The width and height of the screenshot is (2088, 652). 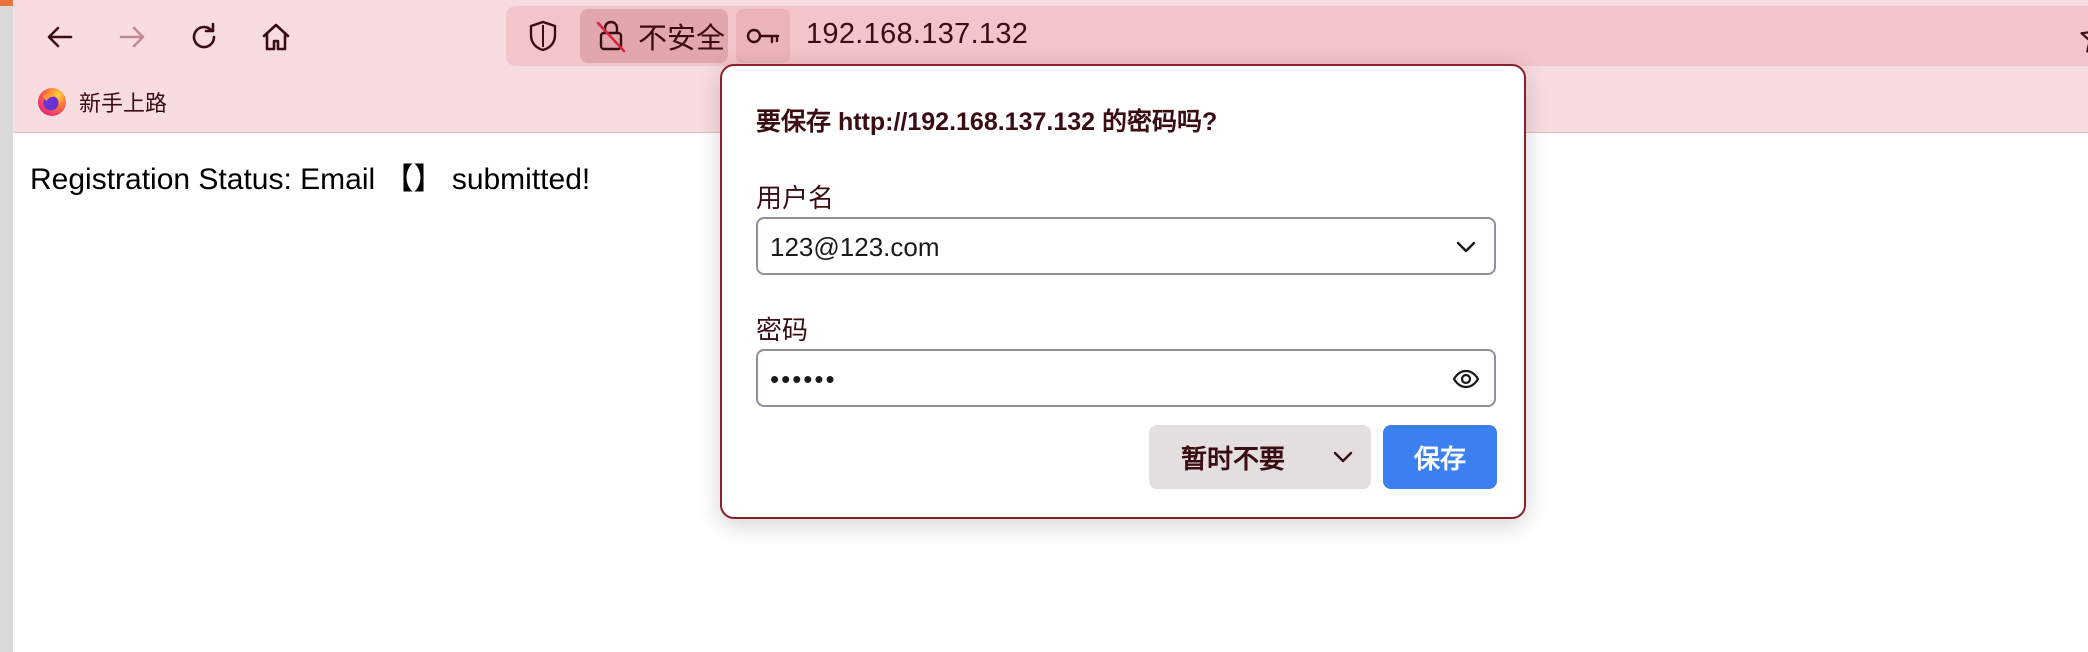 I want to click on url-text: 192.168.137.132, so click(x=917, y=34).